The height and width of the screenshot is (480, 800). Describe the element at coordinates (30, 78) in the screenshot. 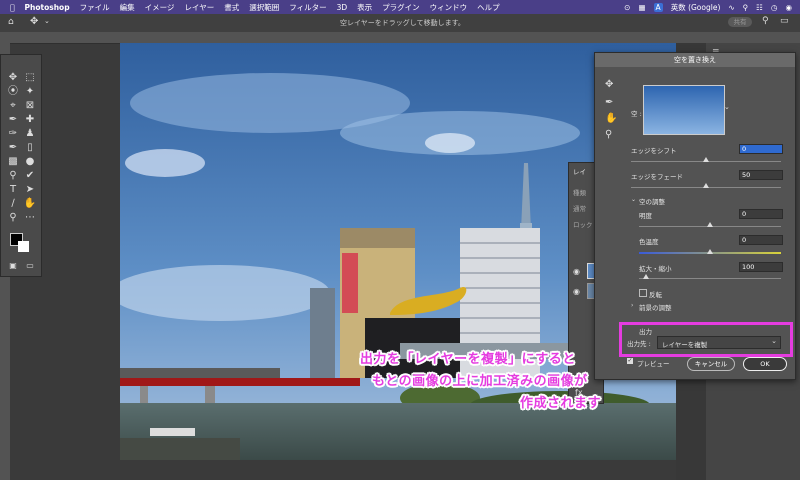

I see `marquee-icon: ⬚` at that location.